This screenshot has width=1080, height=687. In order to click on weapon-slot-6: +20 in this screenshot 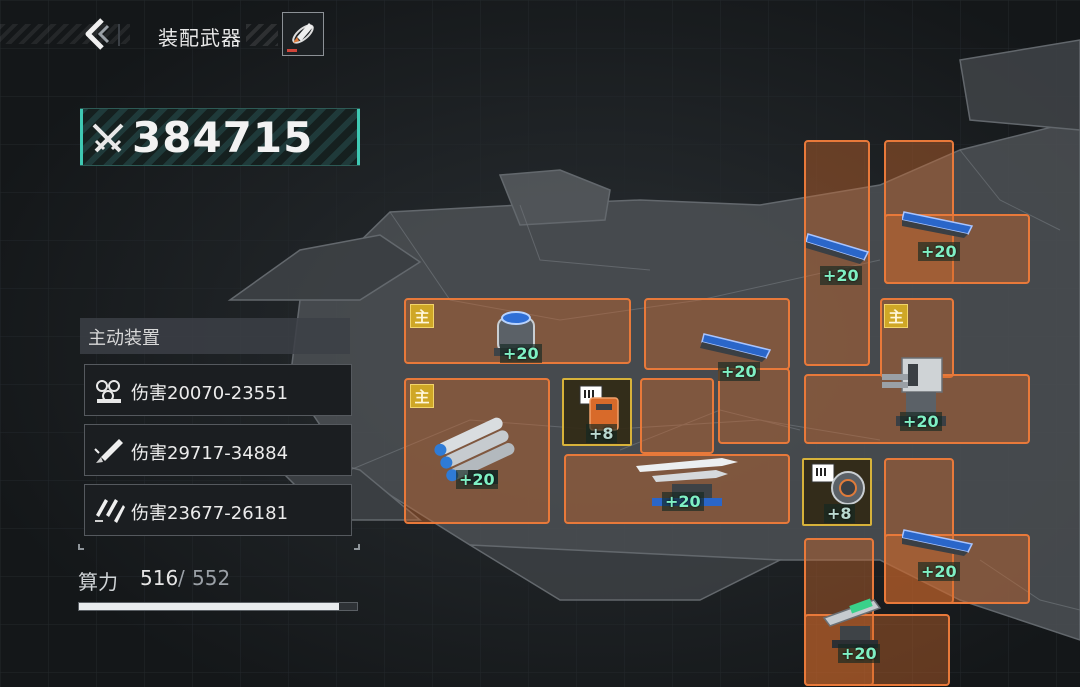, I will do `click(837, 253)`.